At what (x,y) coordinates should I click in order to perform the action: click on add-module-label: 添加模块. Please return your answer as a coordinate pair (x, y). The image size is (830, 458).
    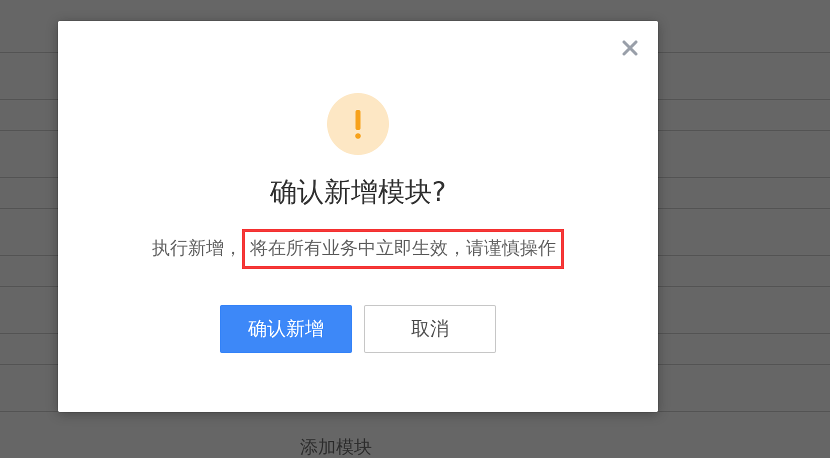
    Looking at the image, I should click on (336, 448).